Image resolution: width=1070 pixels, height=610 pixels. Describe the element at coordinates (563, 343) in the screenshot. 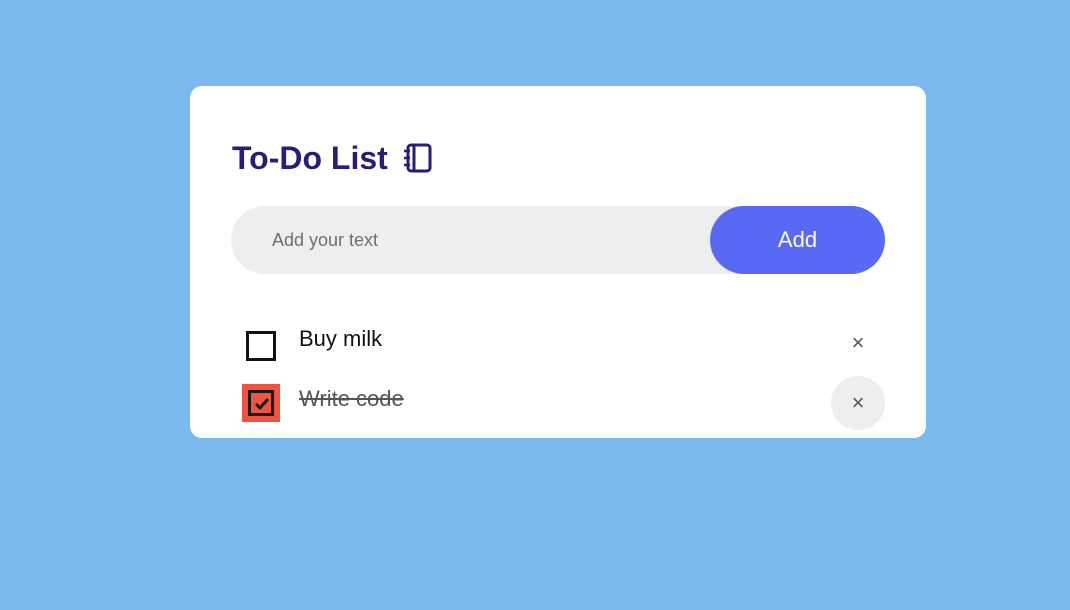

I see `list-item: Buy milk ×` at that location.